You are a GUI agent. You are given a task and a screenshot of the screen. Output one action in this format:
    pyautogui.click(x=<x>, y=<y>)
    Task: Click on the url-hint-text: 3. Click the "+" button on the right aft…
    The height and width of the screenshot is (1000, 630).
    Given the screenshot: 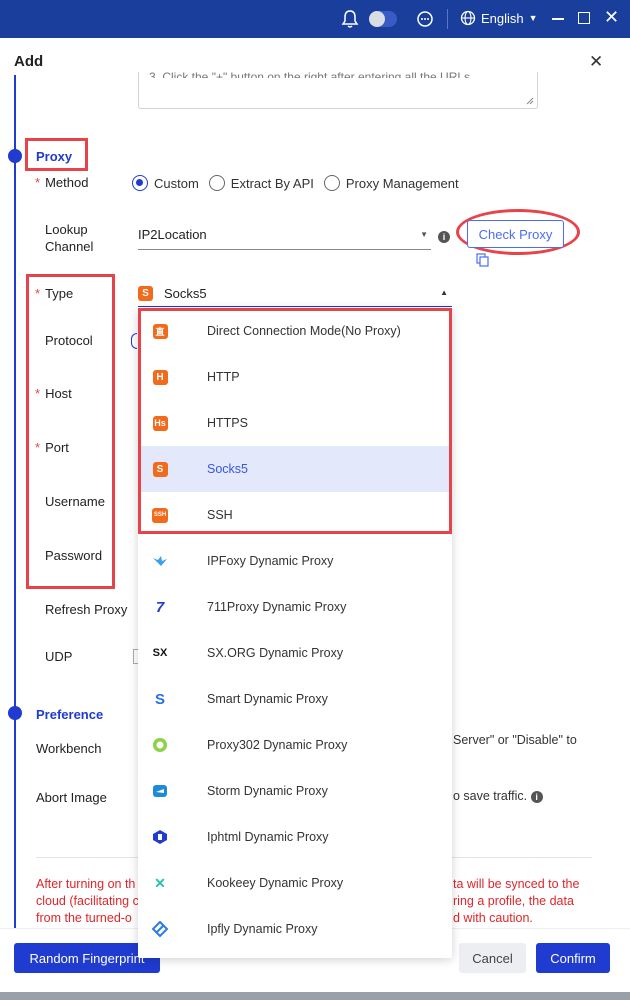 What is the action you would take?
    pyautogui.click(x=311, y=74)
    